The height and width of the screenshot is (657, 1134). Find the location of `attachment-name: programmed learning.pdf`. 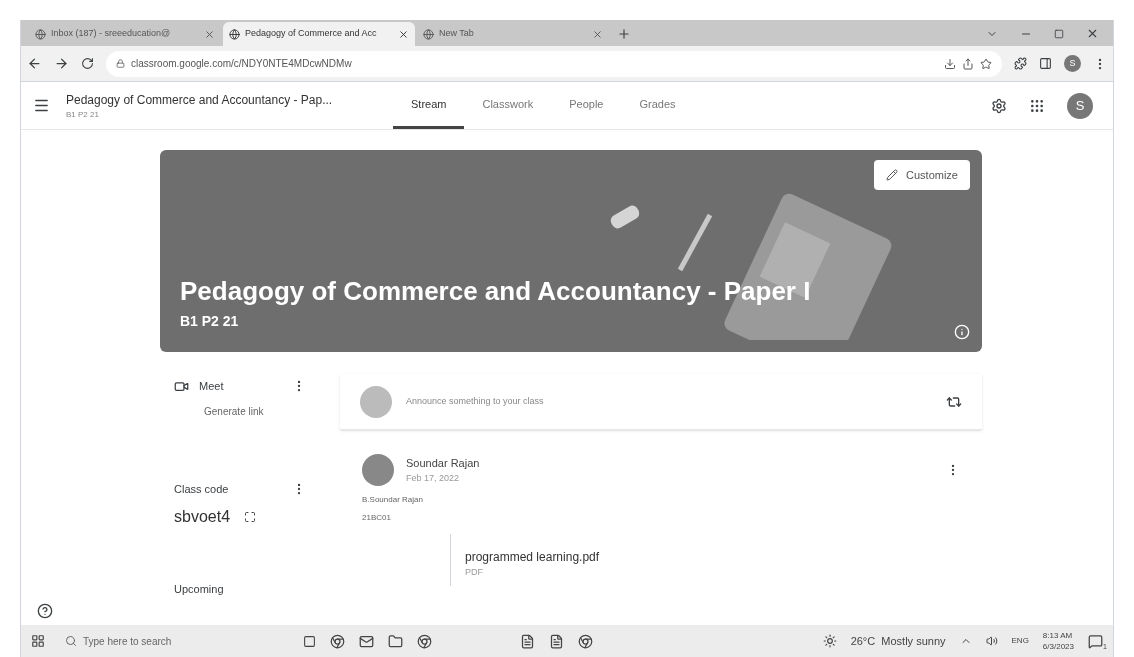

attachment-name: programmed learning.pdf is located at coordinates (533, 557).